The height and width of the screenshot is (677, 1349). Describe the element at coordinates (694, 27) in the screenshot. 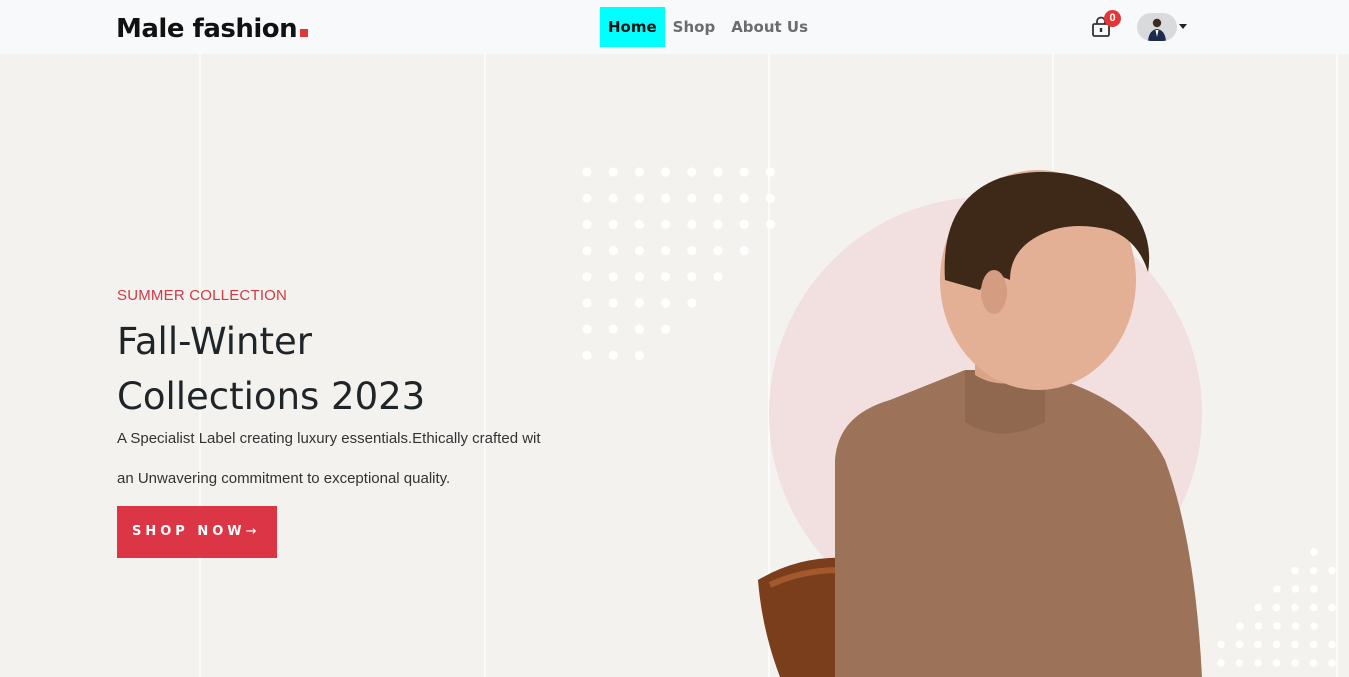

I see `nav-shop: Shop` at that location.